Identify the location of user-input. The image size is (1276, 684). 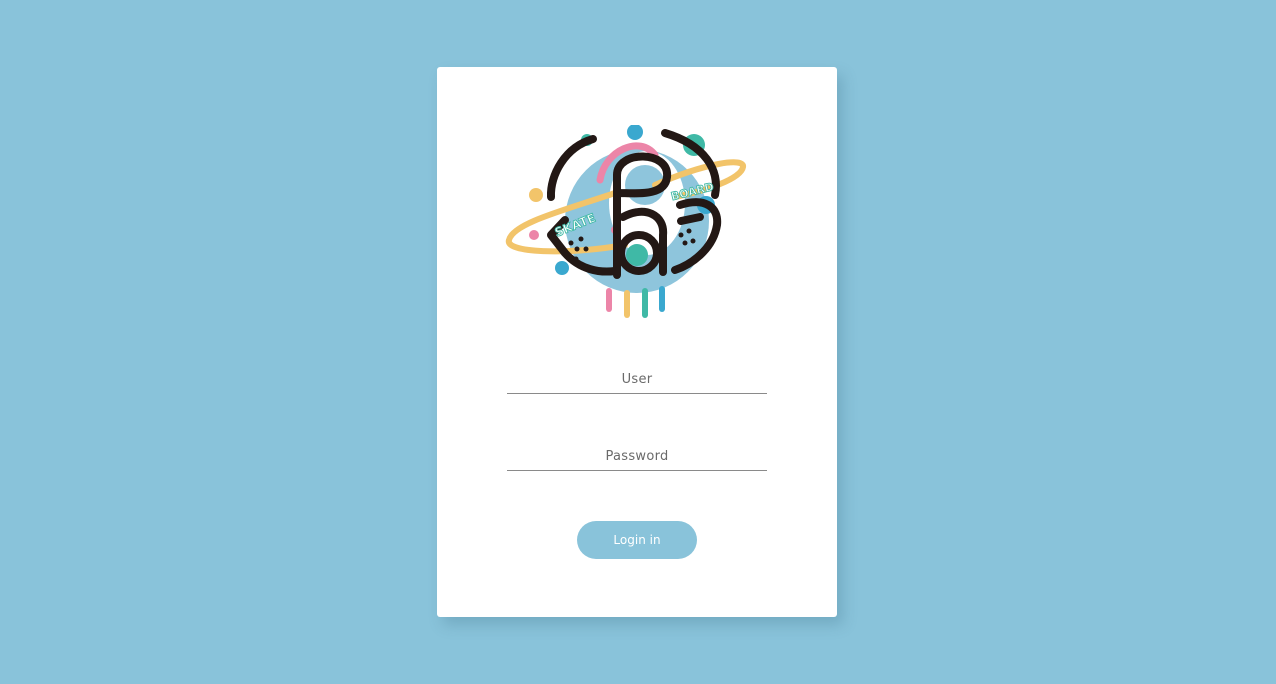
(637, 379).